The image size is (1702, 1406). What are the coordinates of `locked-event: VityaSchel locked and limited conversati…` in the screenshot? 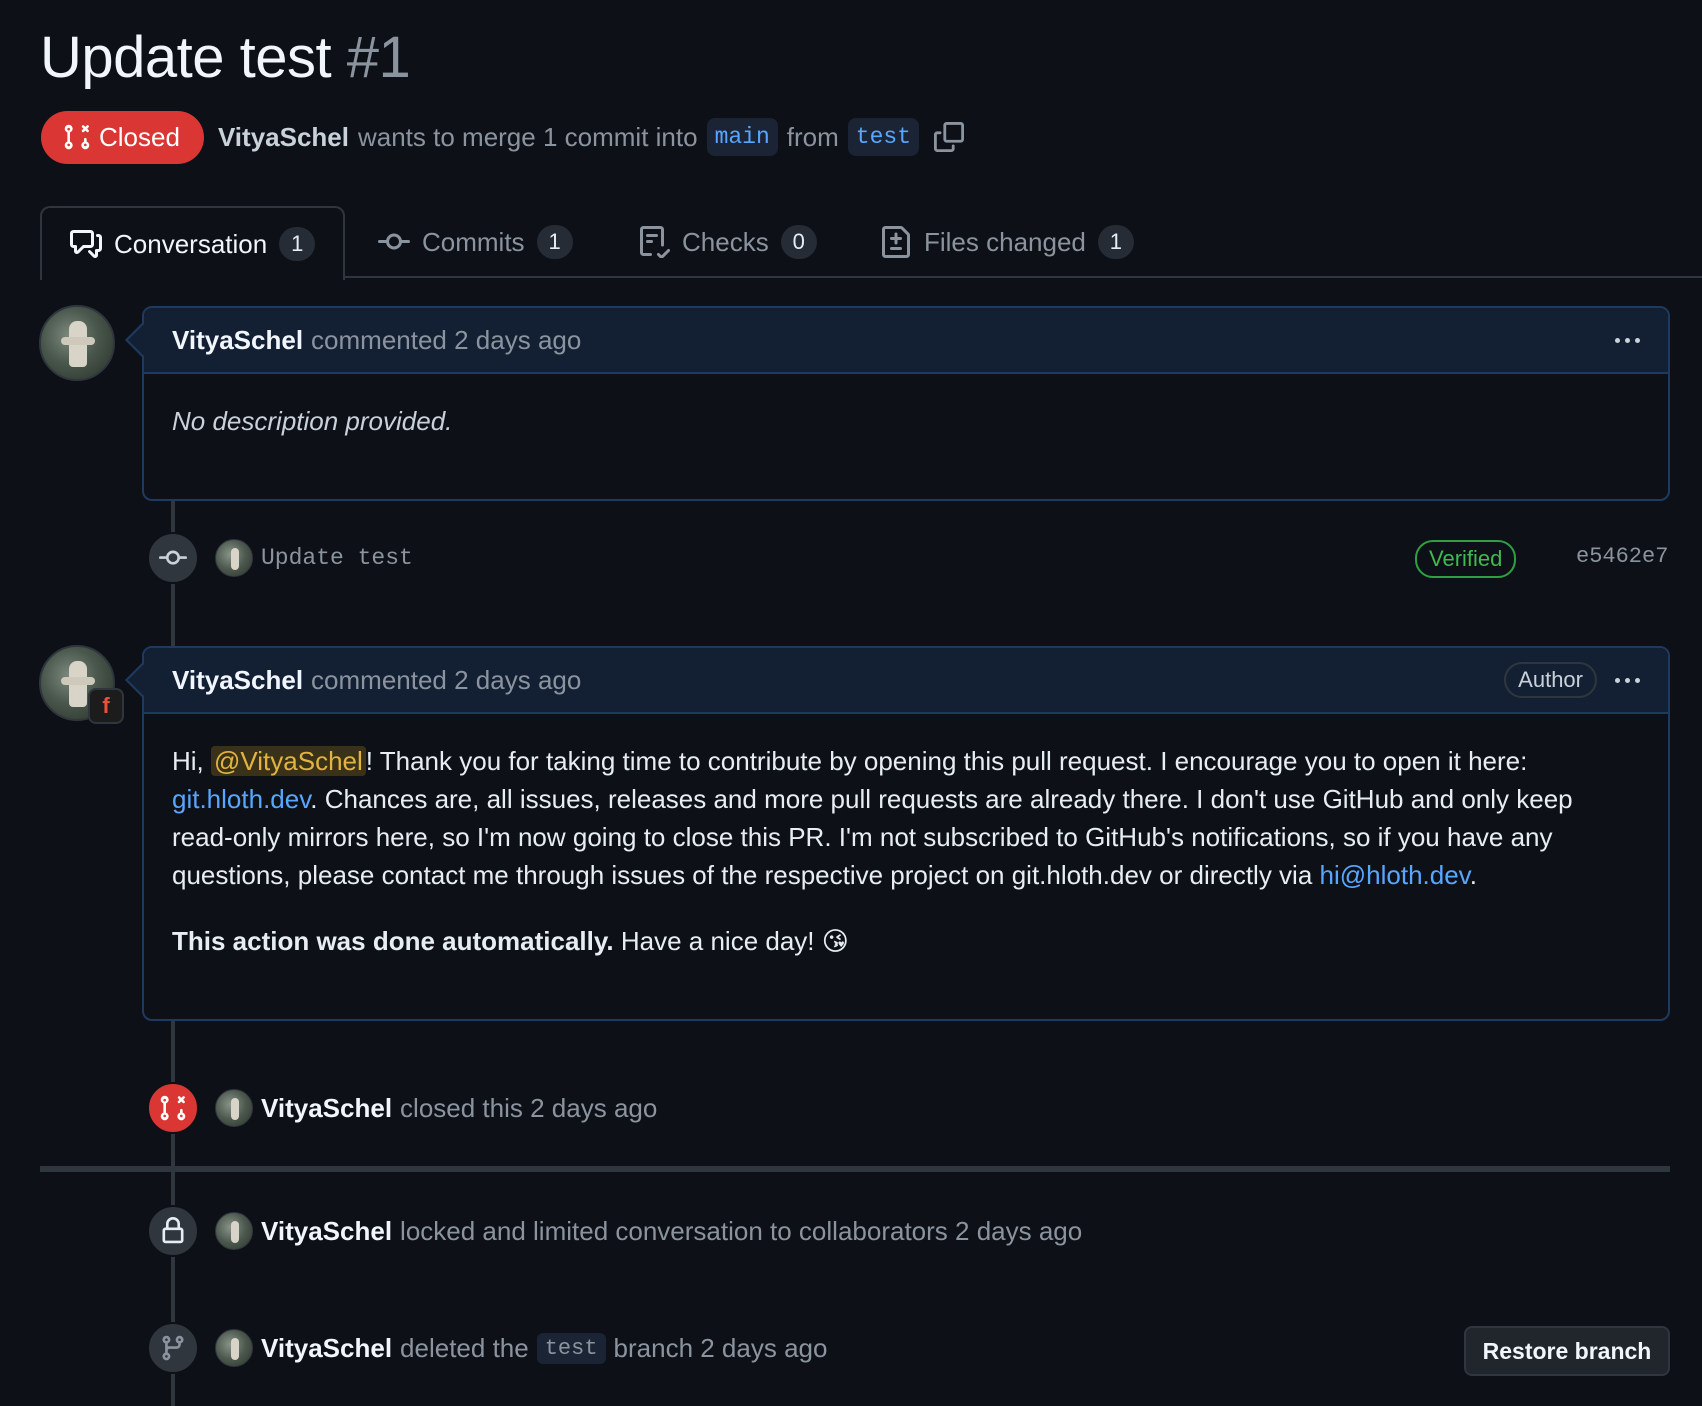 It's located at (614, 1231).